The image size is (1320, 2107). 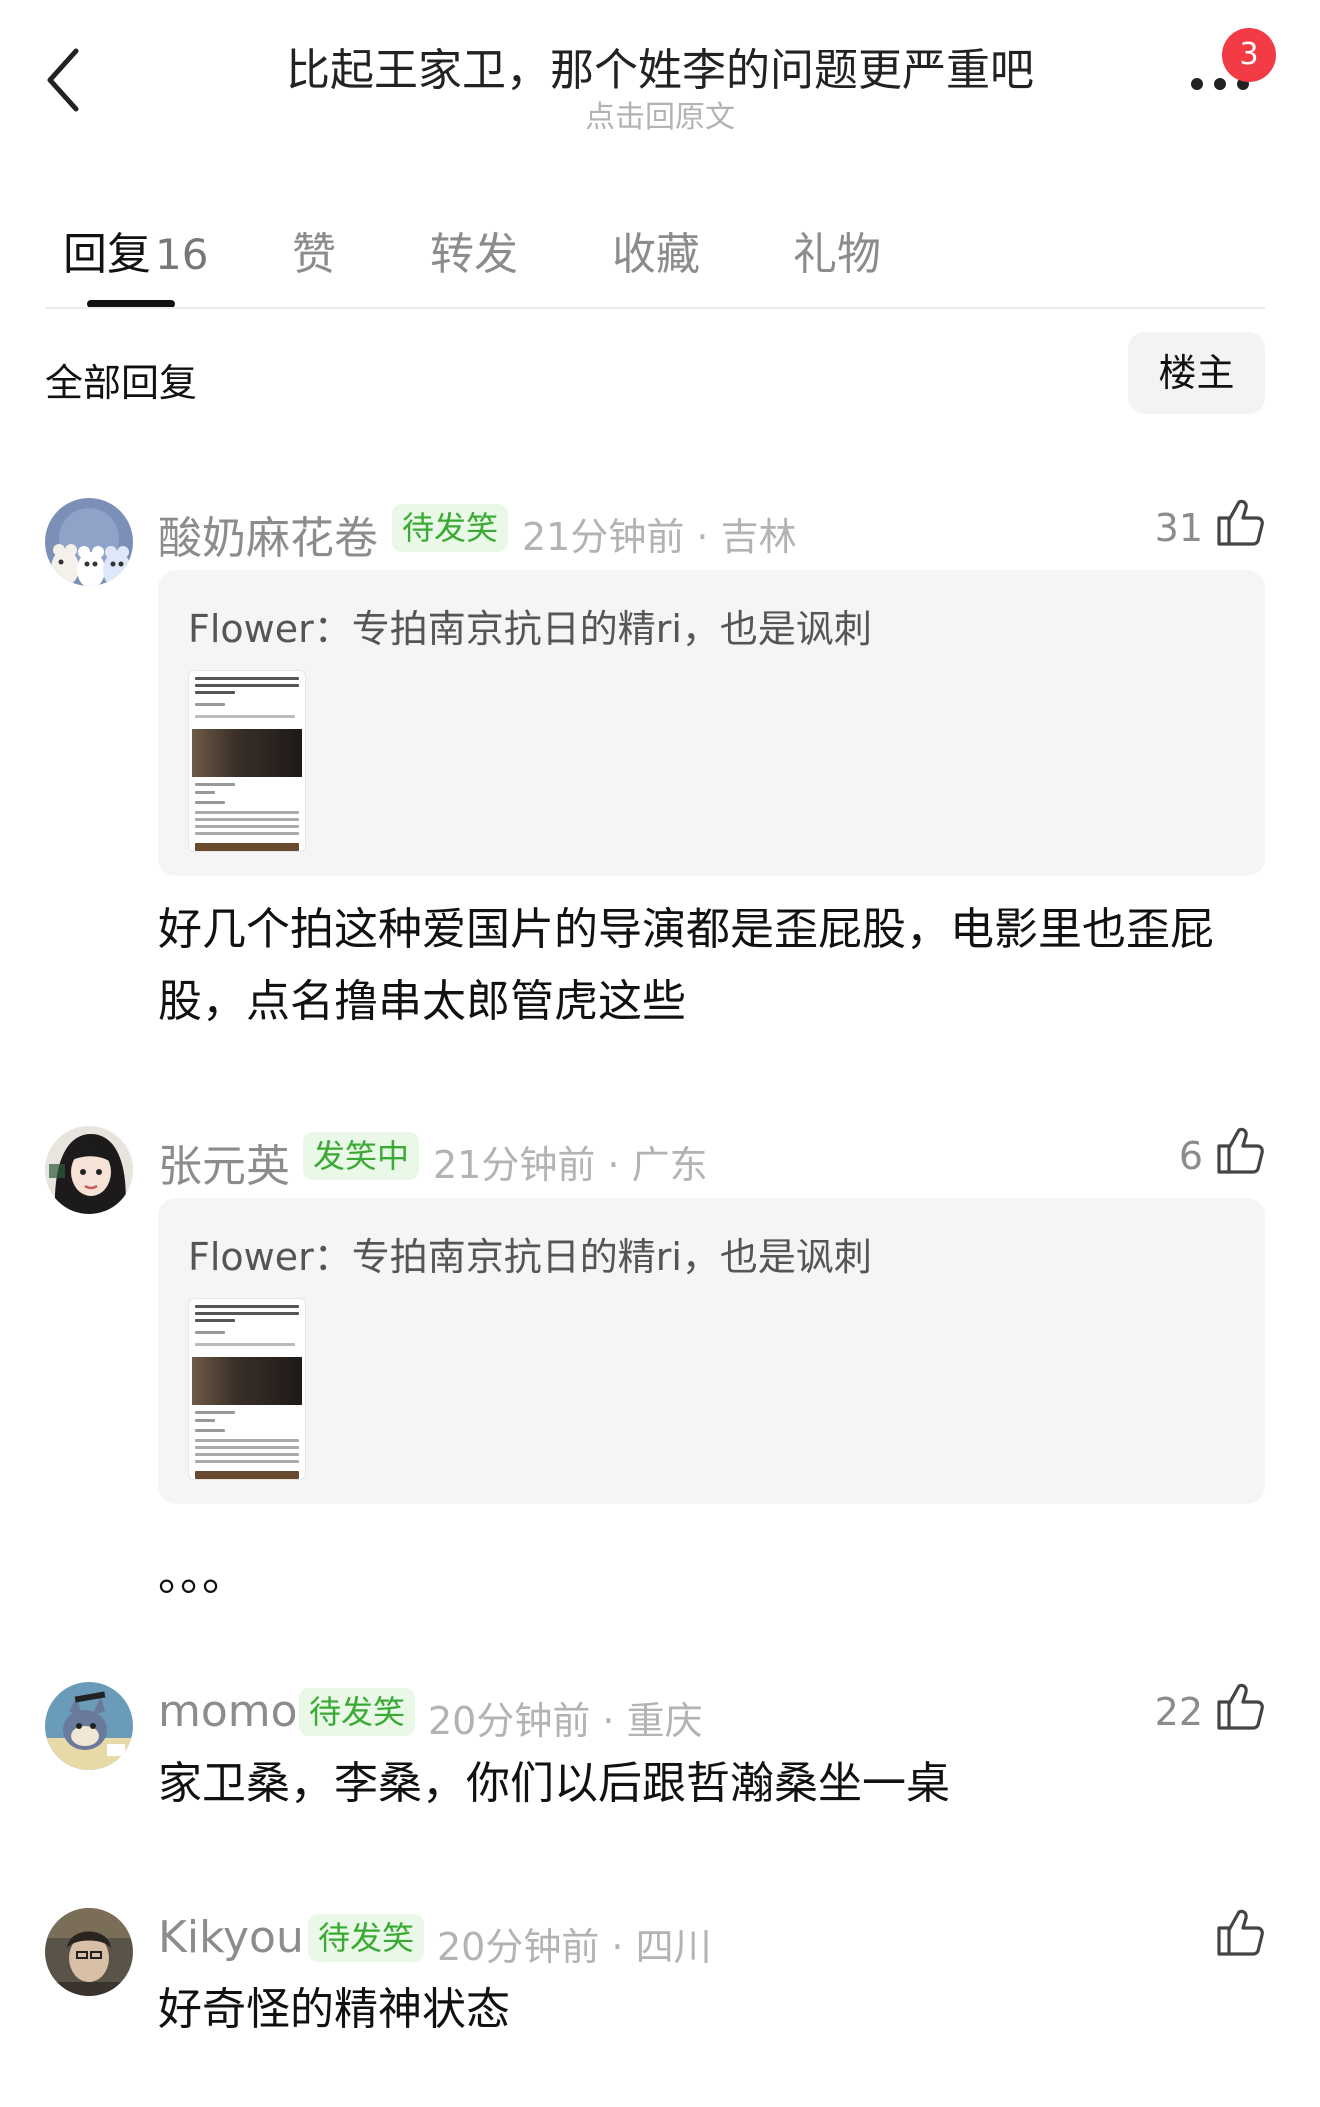 I want to click on comment-text: 好几个拍这种爱国片的导演都是歪屁股，电影里也歪屁股，点名撸串太郎管虎这些, so click(x=686, y=965).